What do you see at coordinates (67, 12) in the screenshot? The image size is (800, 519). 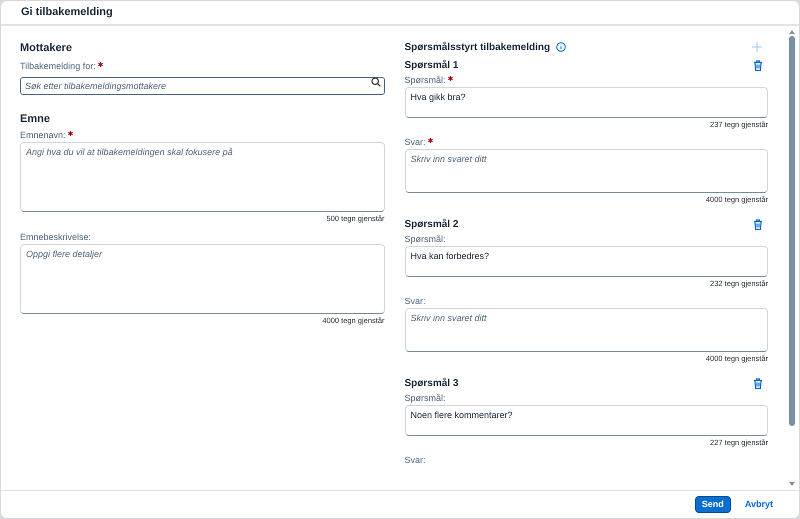 I see `window-title: Gi tilbakemelding` at bounding box center [67, 12].